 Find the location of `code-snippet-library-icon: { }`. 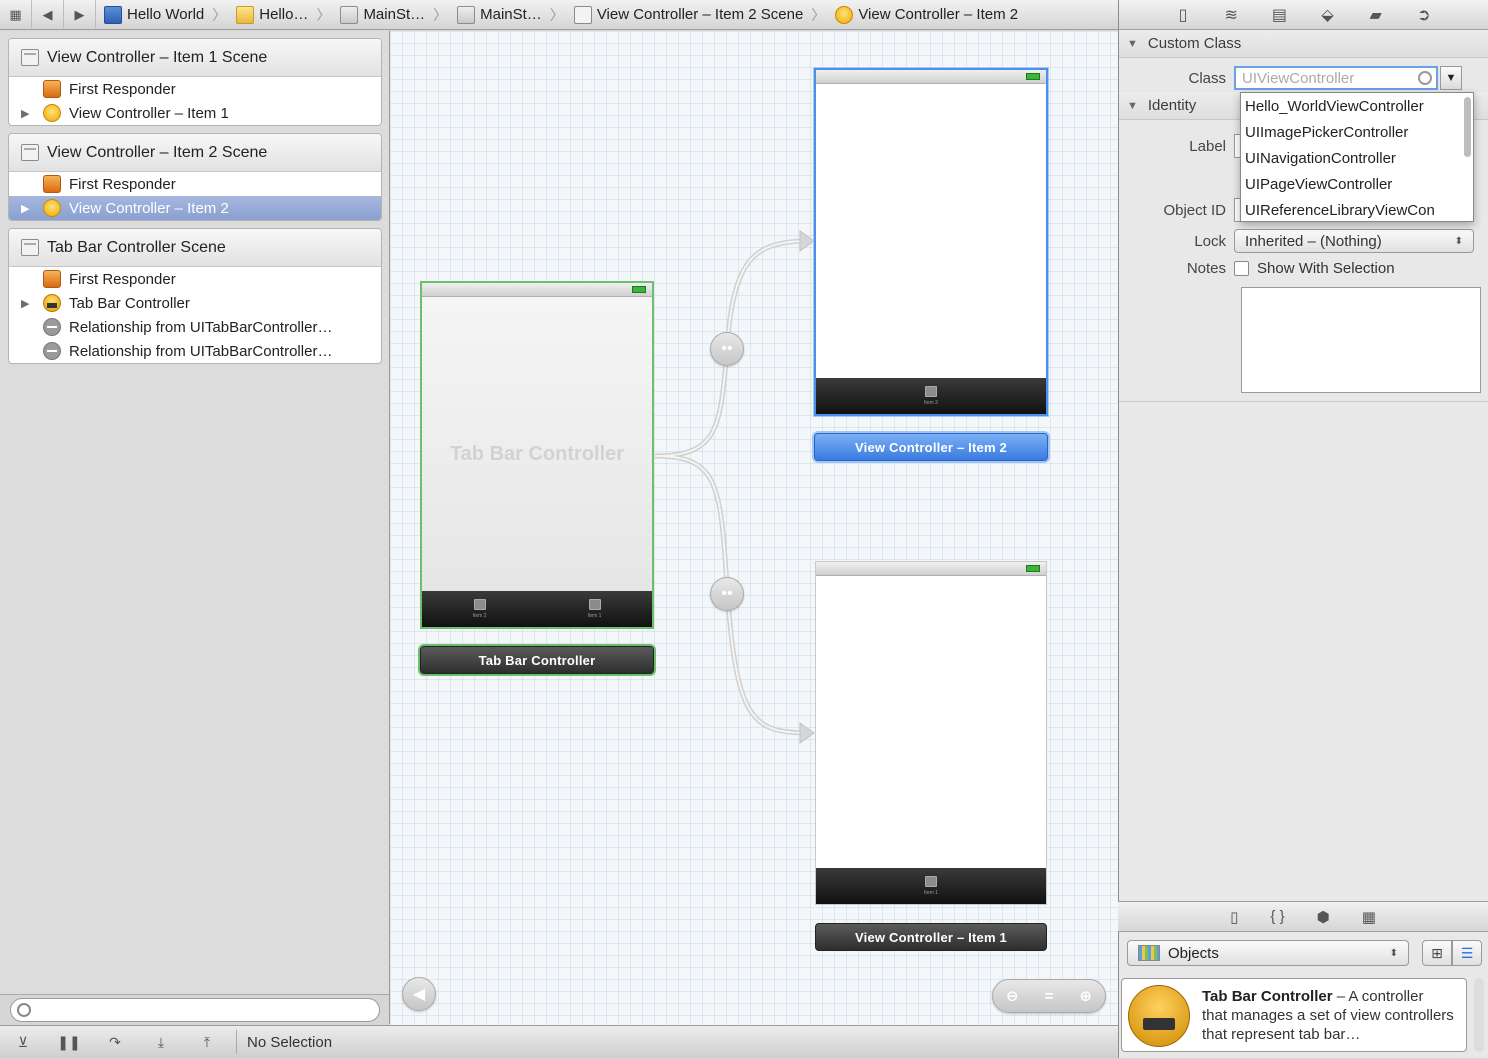

code-snippet-library-icon: { } is located at coordinates (1277, 916).